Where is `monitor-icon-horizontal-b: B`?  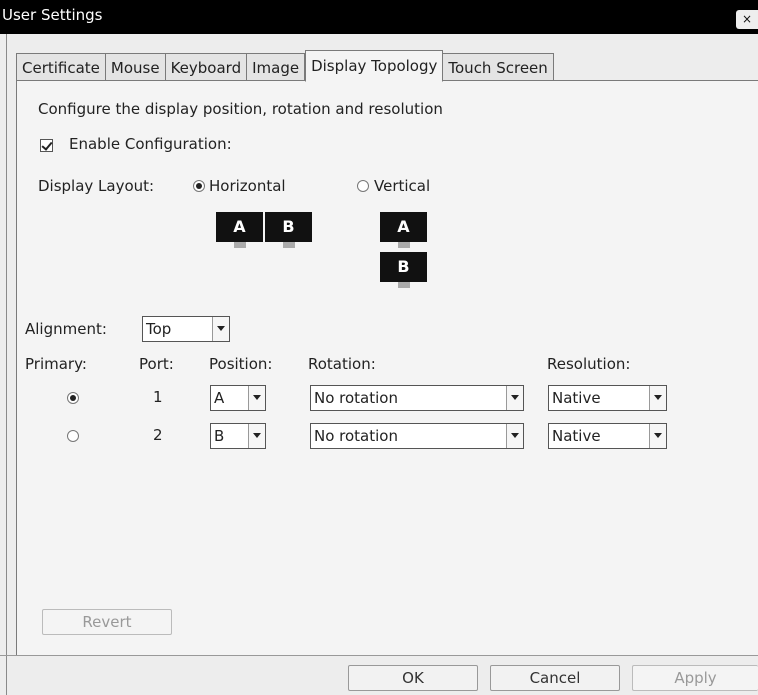 monitor-icon-horizontal-b: B is located at coordinates (288, 230).